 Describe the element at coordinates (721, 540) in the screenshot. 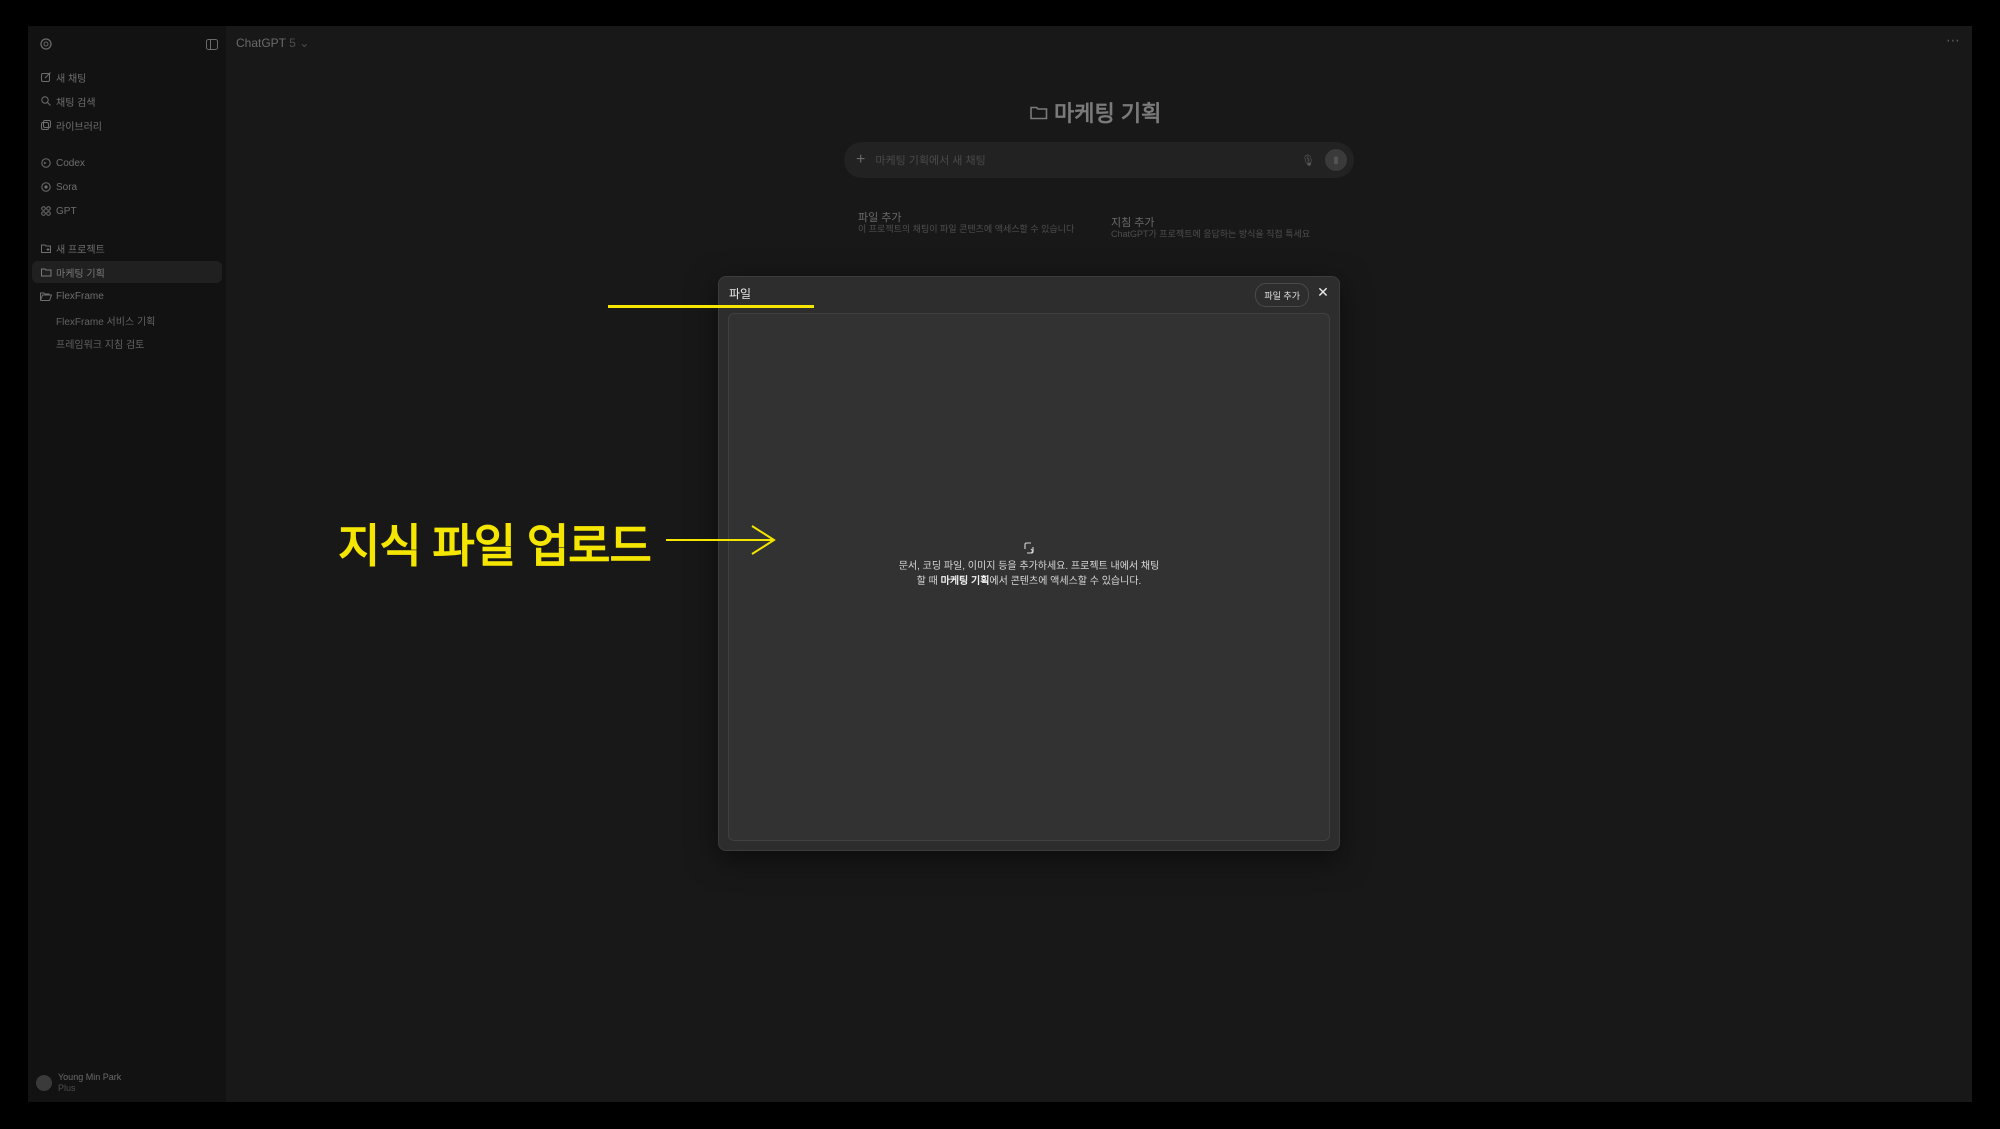

I see `annotation-arrow-icon` at that location.